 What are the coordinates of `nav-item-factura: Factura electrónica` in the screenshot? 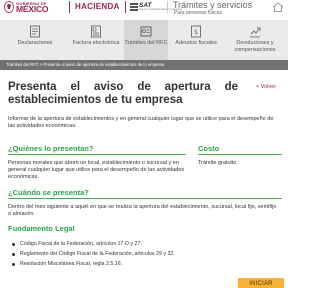 It's located at (96, 40).